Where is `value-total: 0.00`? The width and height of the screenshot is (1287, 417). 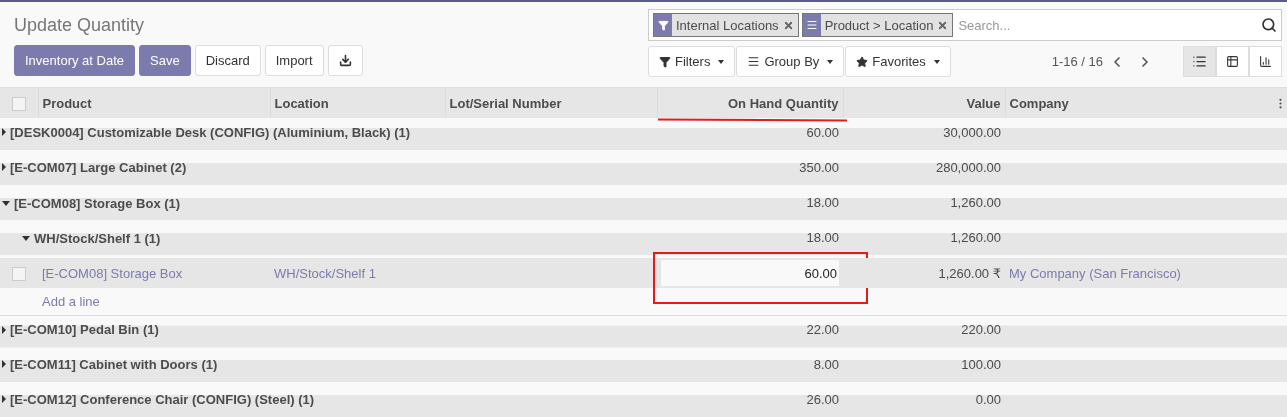
value-total: 0.00 is located at coordinates (988, 399).